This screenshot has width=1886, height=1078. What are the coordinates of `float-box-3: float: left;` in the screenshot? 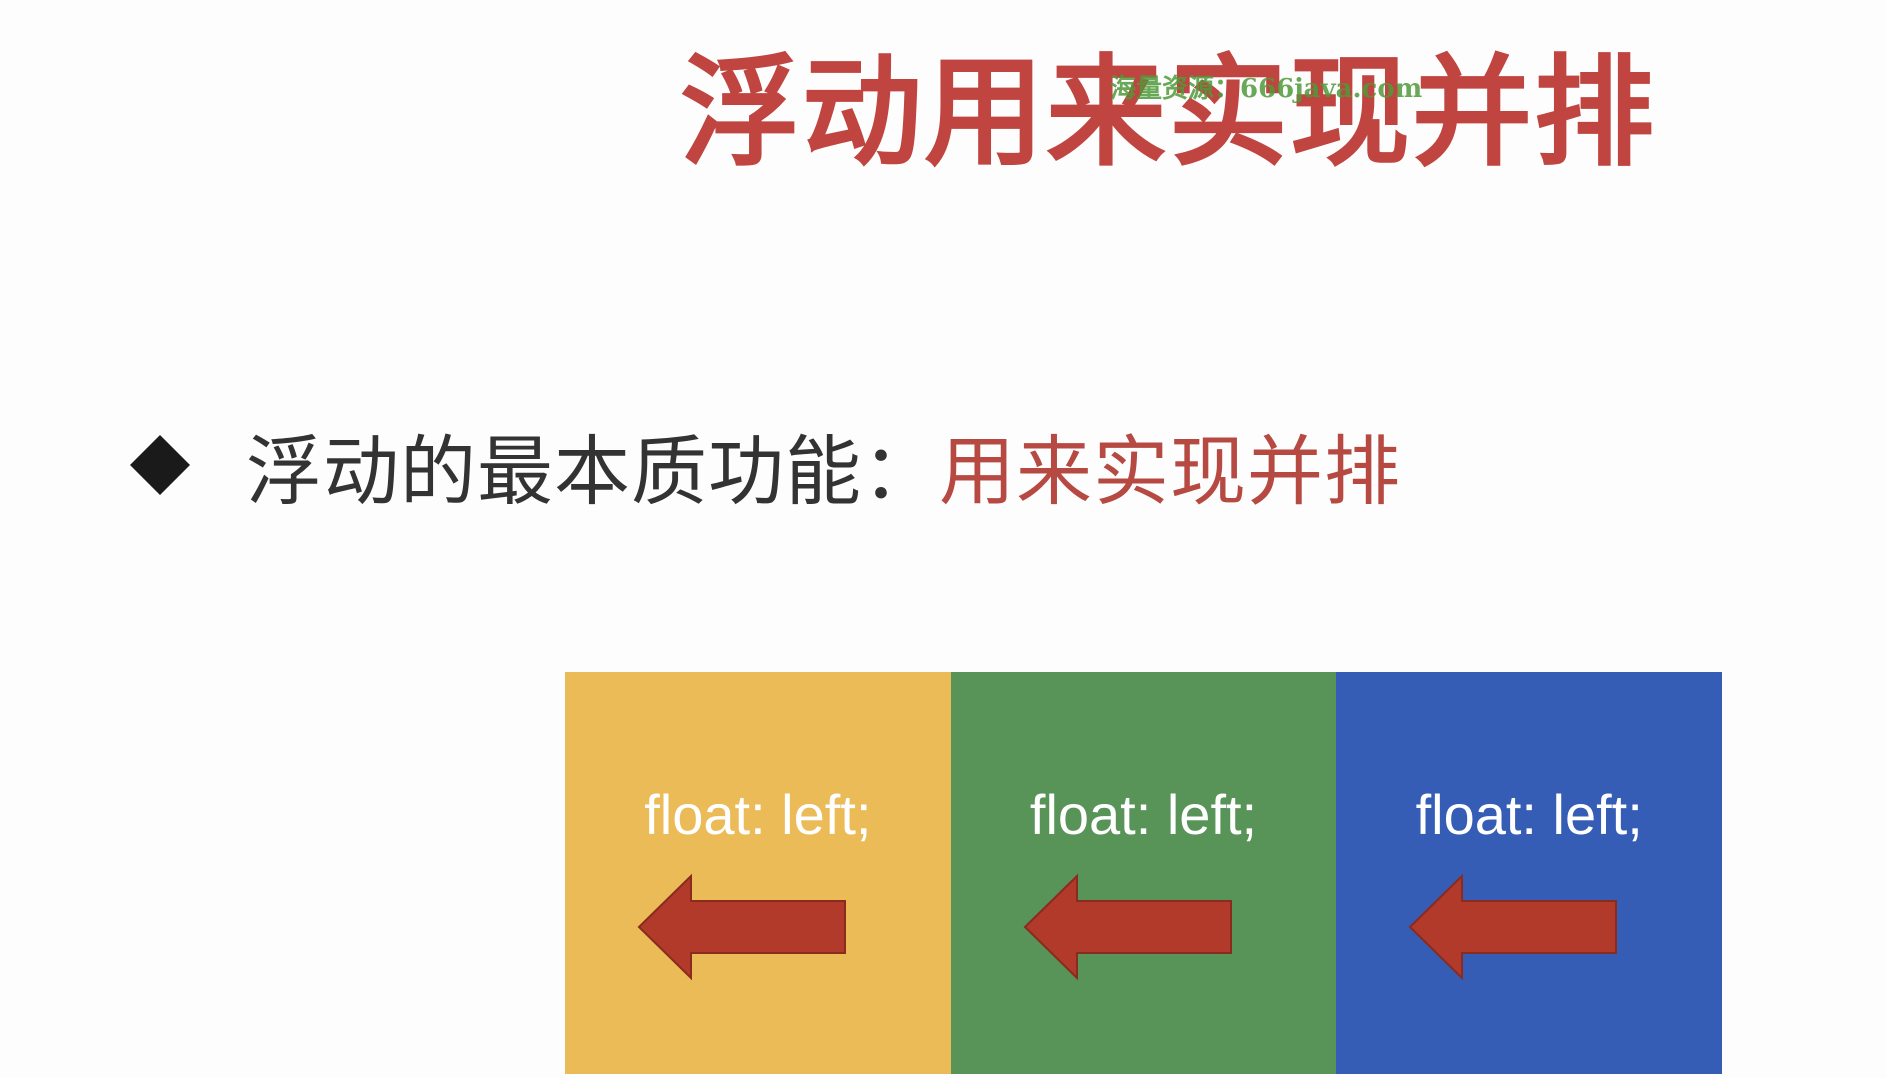 It's located at (1529, 873).